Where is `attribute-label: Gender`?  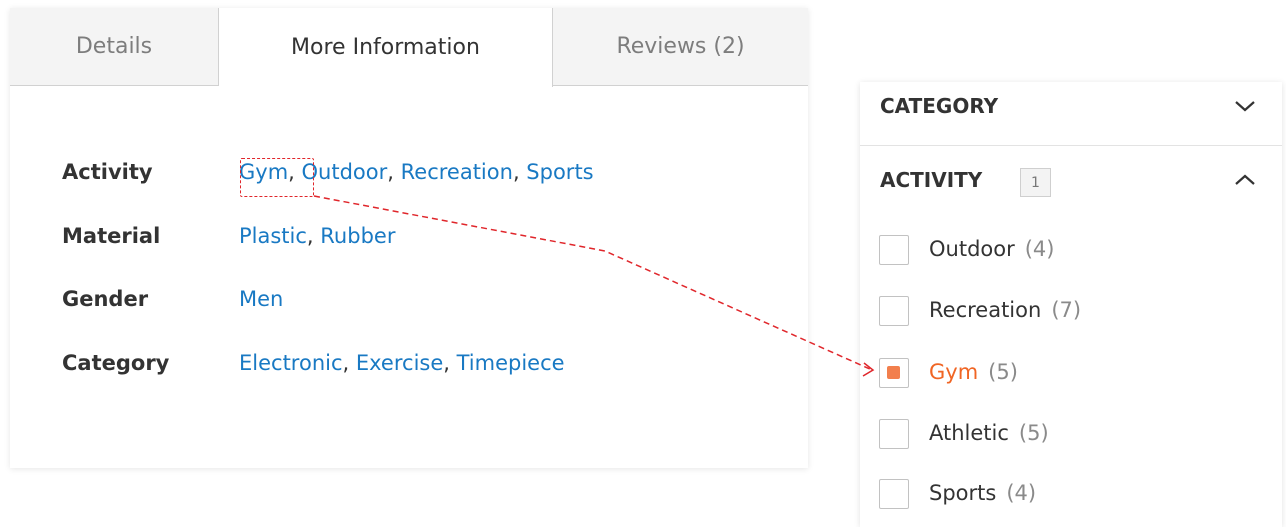
attribute-label: Gender is located at coordinates (105, 299).